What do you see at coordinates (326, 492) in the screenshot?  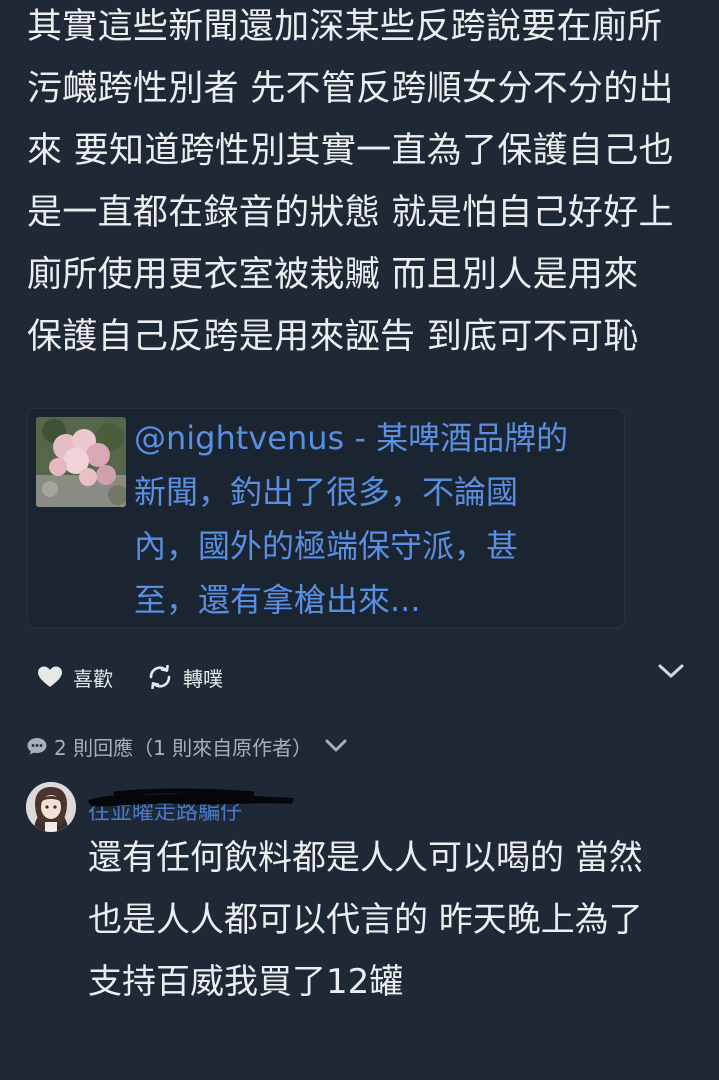 I see `quote-text-line: 新聞，釣出了很多，不論國` at bounding box center [326, 492].